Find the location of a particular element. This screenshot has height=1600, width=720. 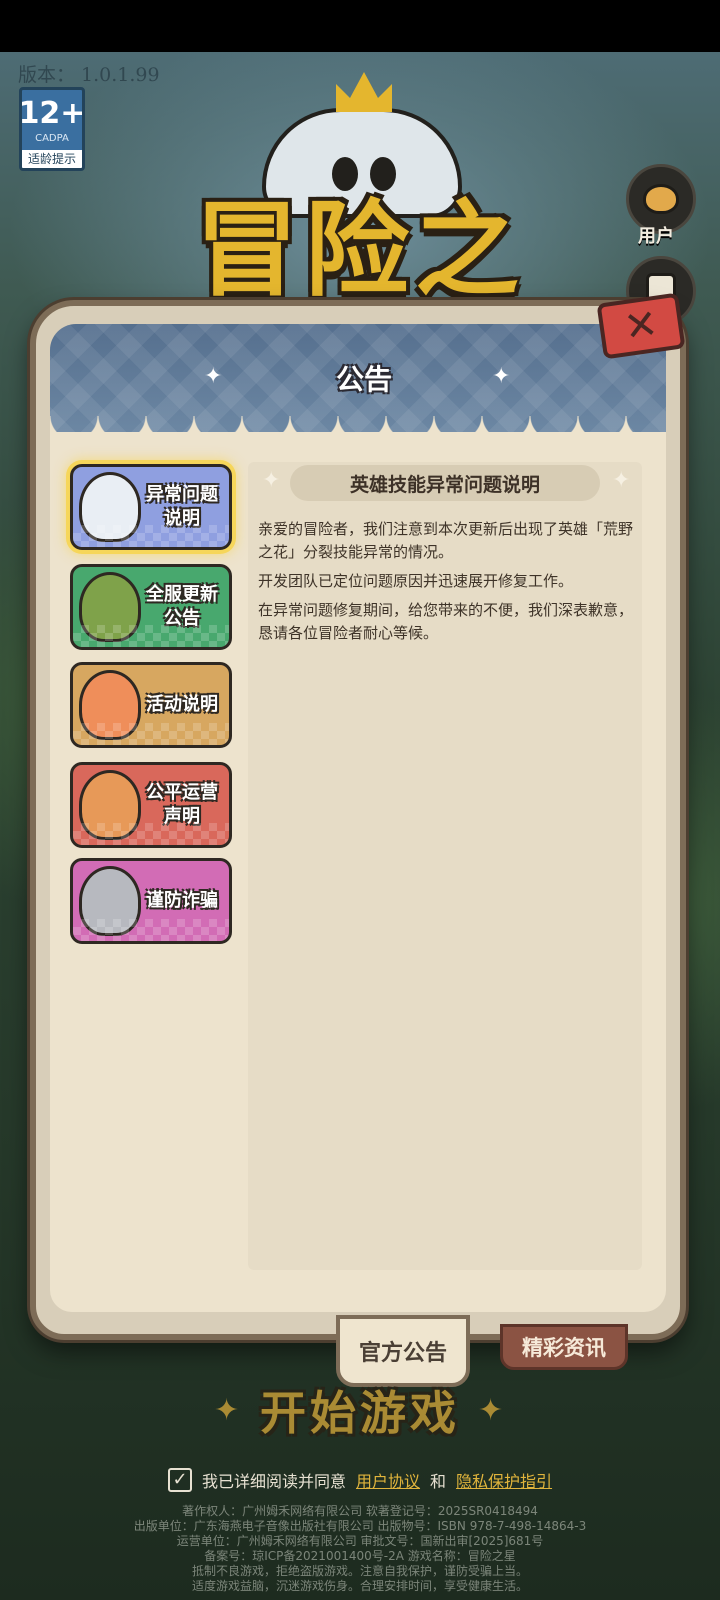

category-item-abnormal-issue: 异常问题 说明 is located at coordinates (151, 507).